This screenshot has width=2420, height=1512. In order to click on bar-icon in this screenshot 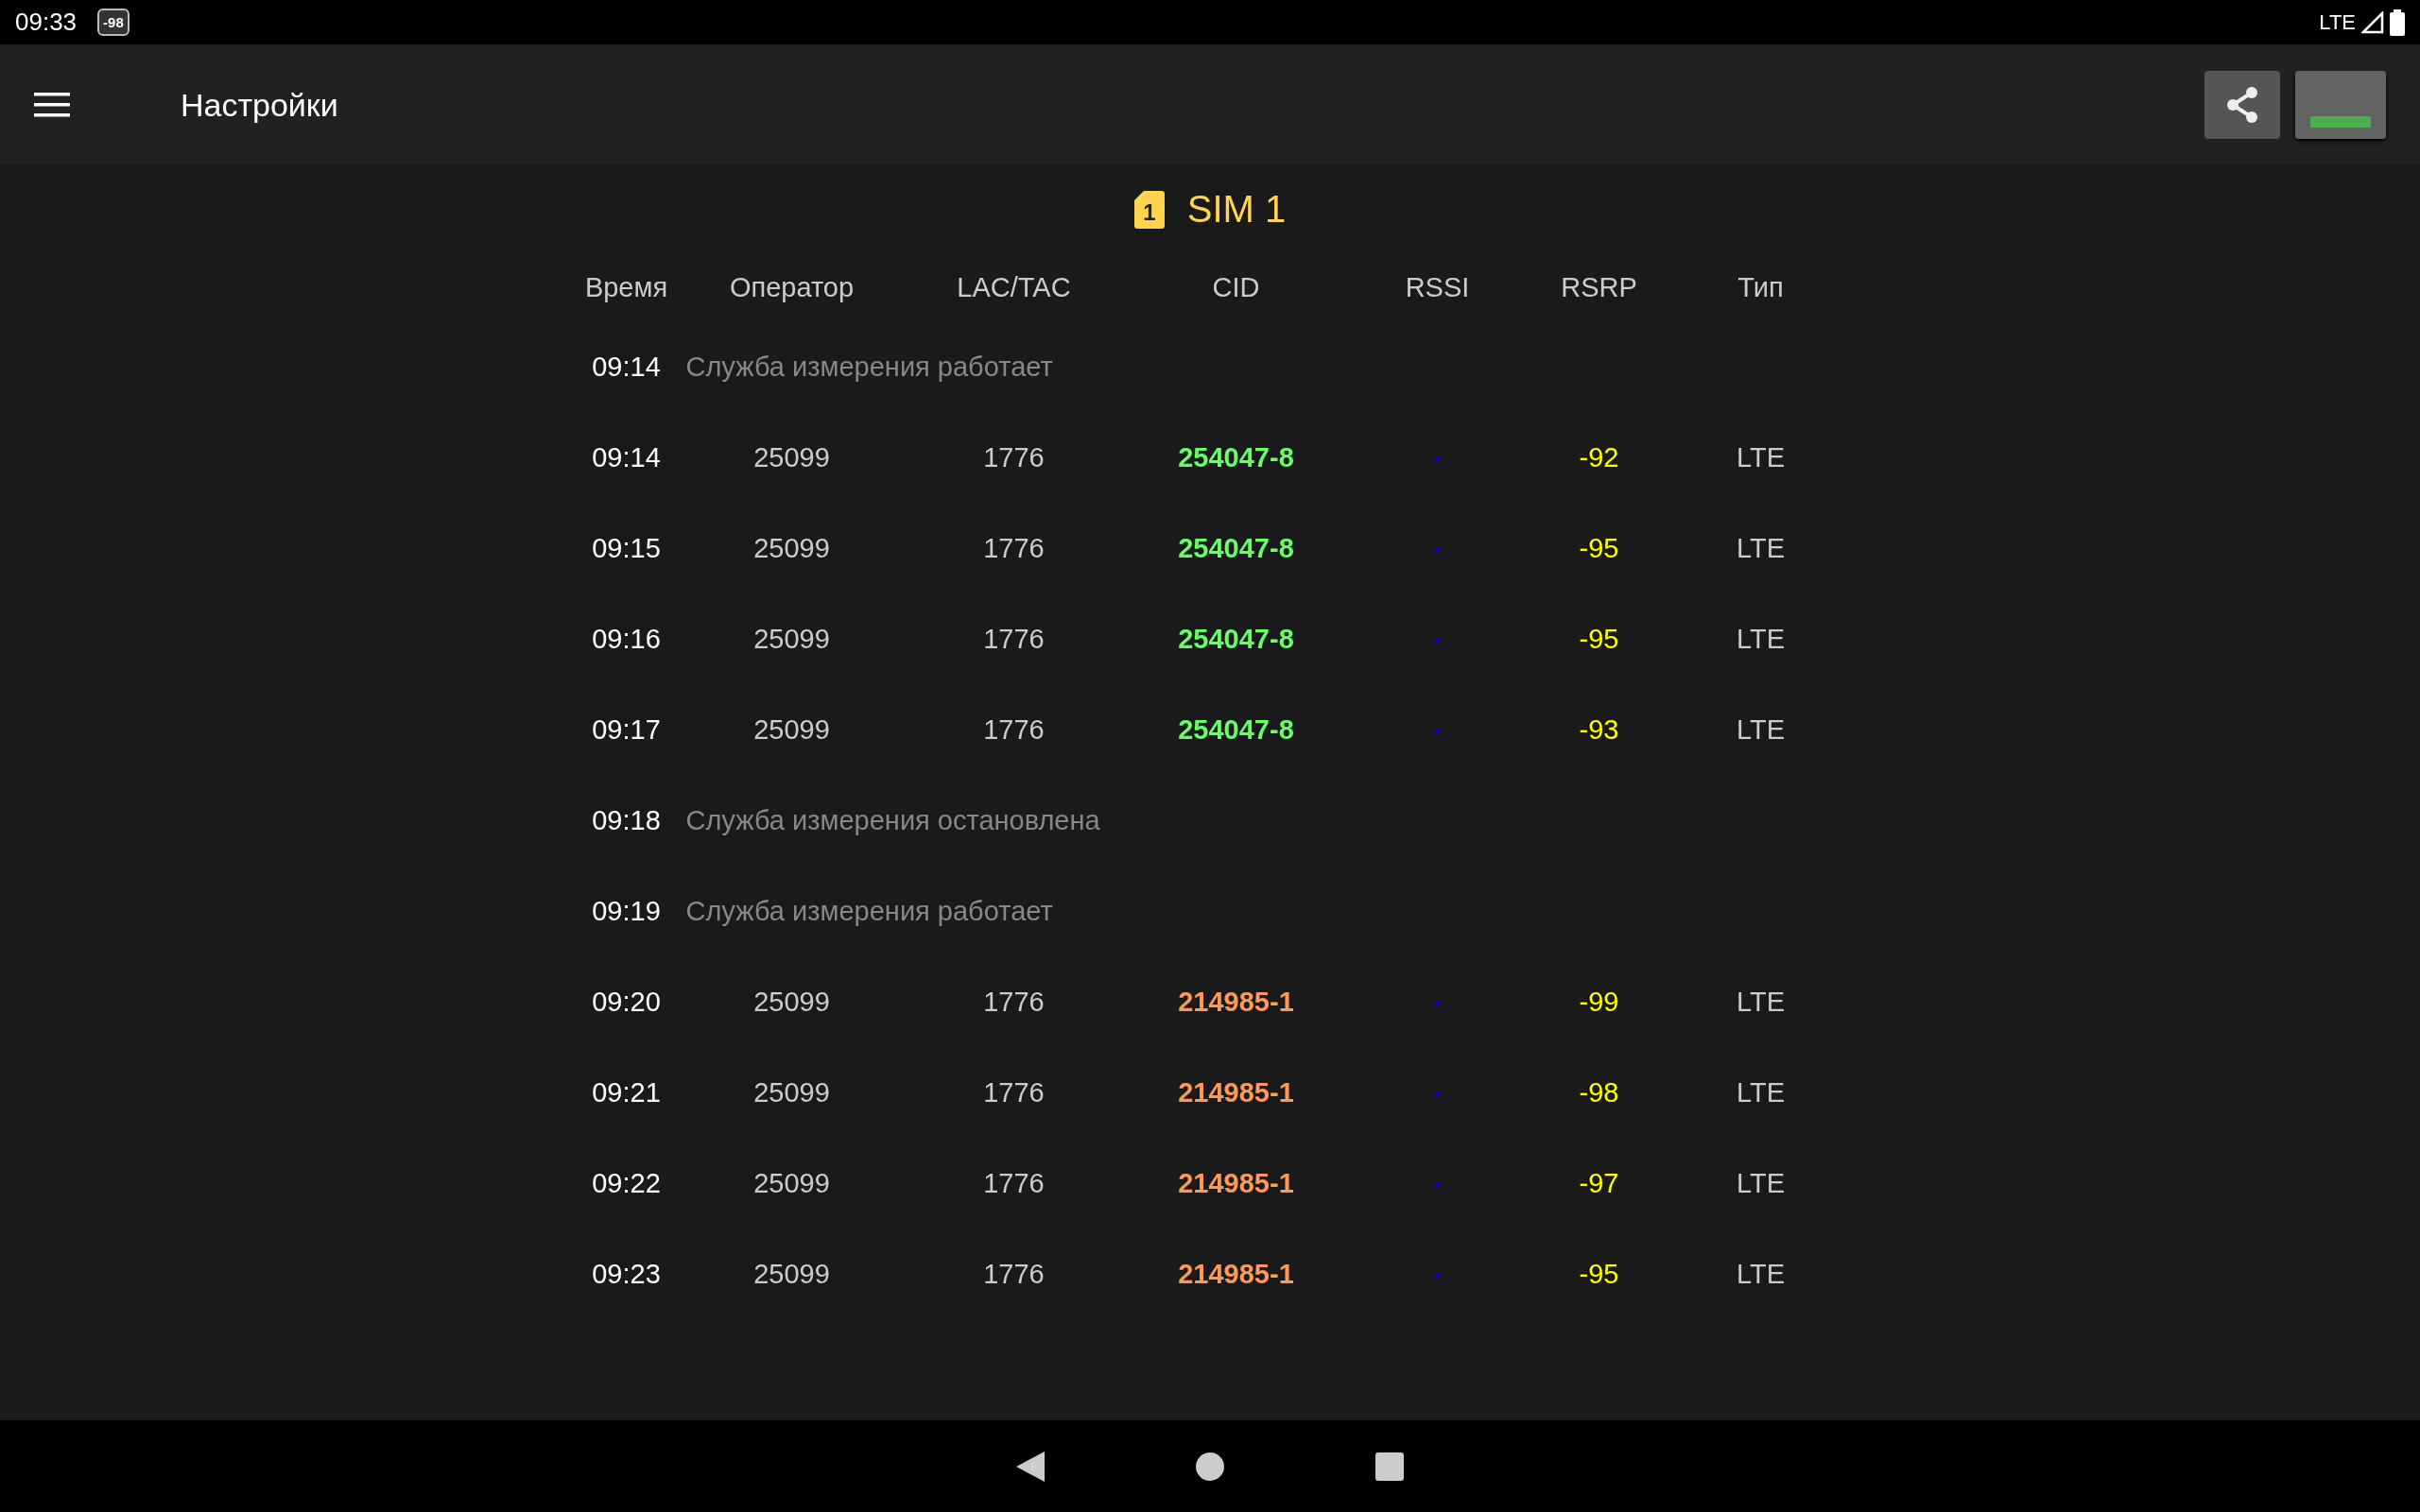, I will do `click(2340, 122)`.